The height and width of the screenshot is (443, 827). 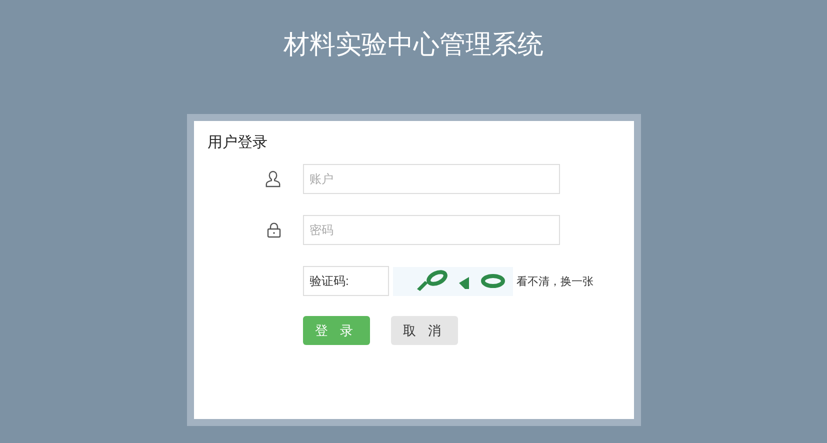 I want to click on account-field: 账户, so click(x=431, y=179).